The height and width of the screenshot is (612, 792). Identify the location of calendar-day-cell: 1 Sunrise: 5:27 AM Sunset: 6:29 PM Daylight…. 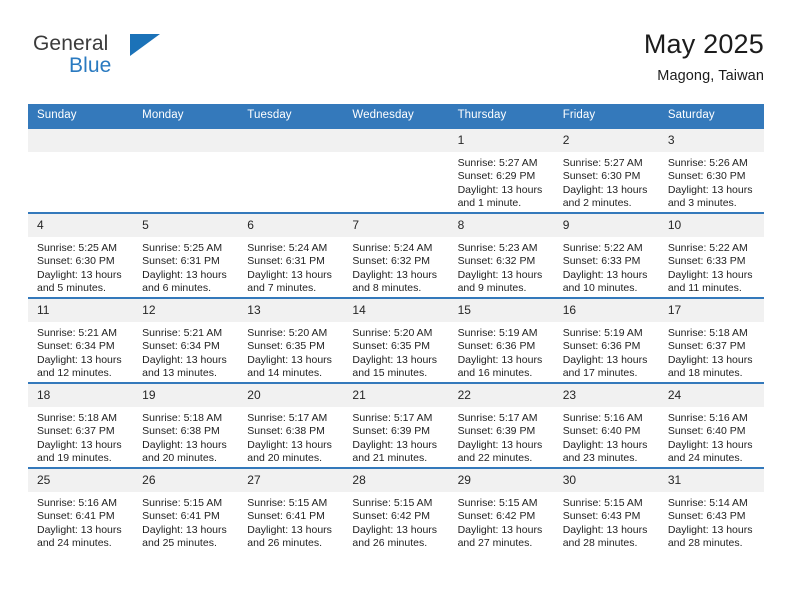
(501, 170).